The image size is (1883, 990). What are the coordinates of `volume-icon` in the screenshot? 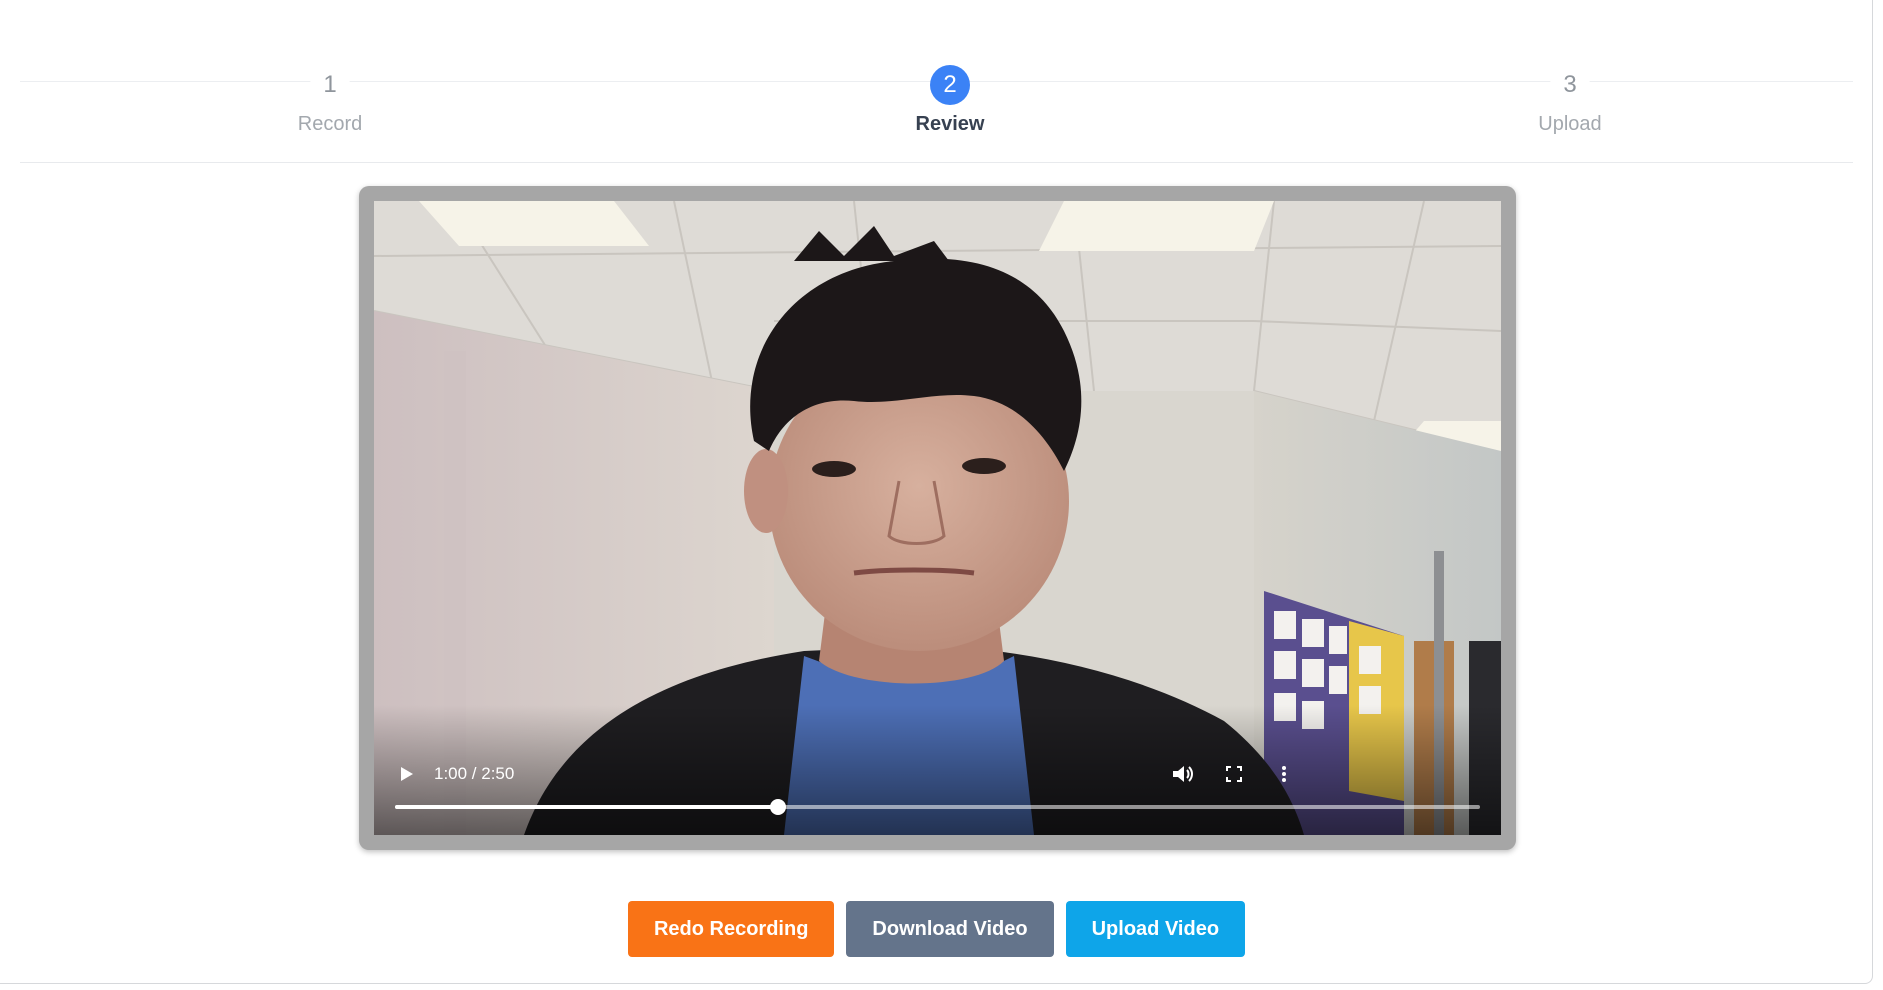 It's located at (1183, 774).